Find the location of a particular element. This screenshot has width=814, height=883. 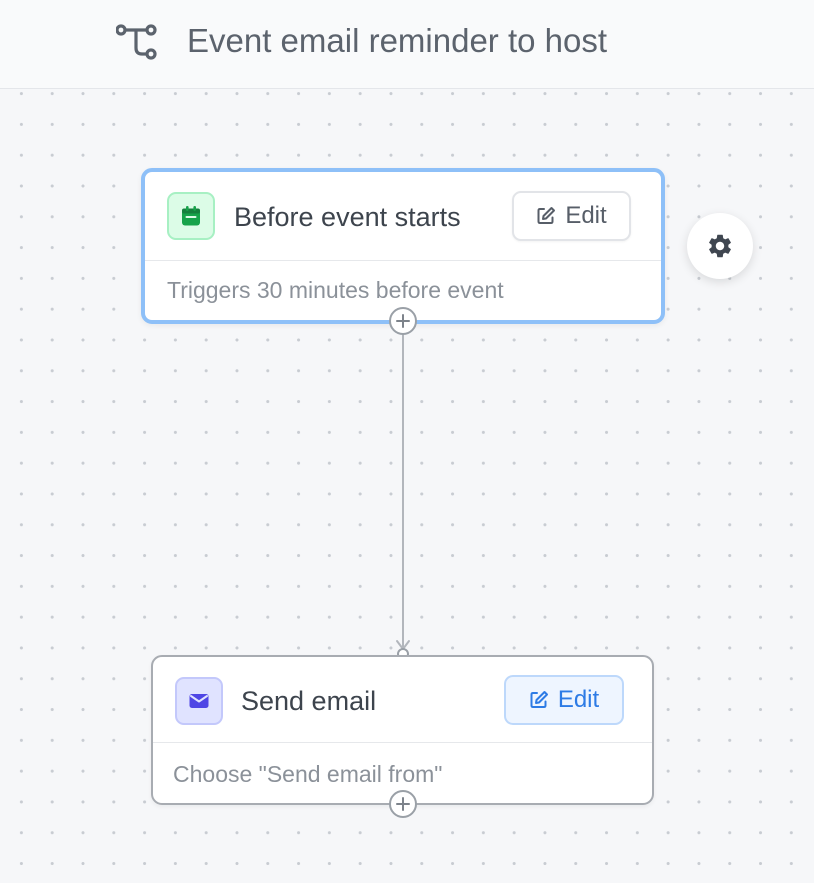

trigger-divider is located at coordinates (403, 260).